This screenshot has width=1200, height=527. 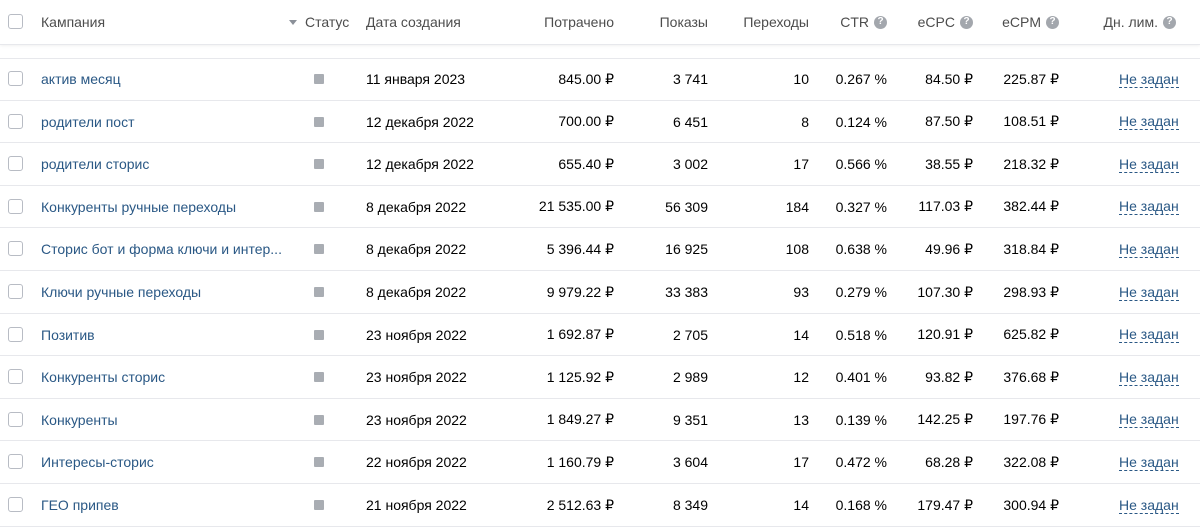 I want to click on ctr-cell: 0.168 %, so click(x=843, y=505).